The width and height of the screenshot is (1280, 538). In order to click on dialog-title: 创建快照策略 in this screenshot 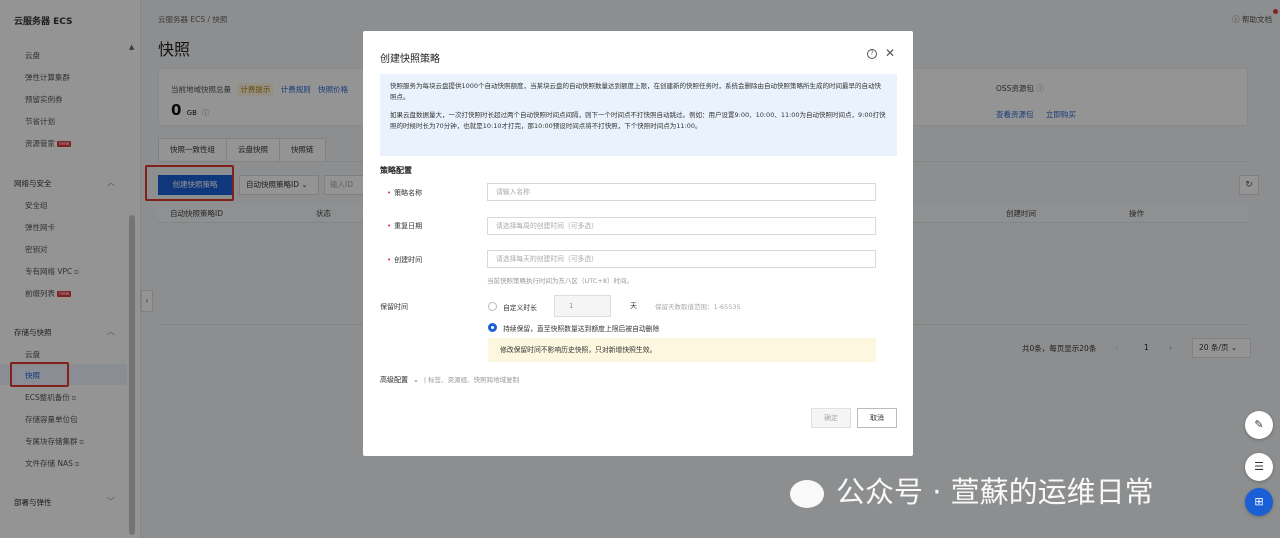, I will do `click(410, 59)`.